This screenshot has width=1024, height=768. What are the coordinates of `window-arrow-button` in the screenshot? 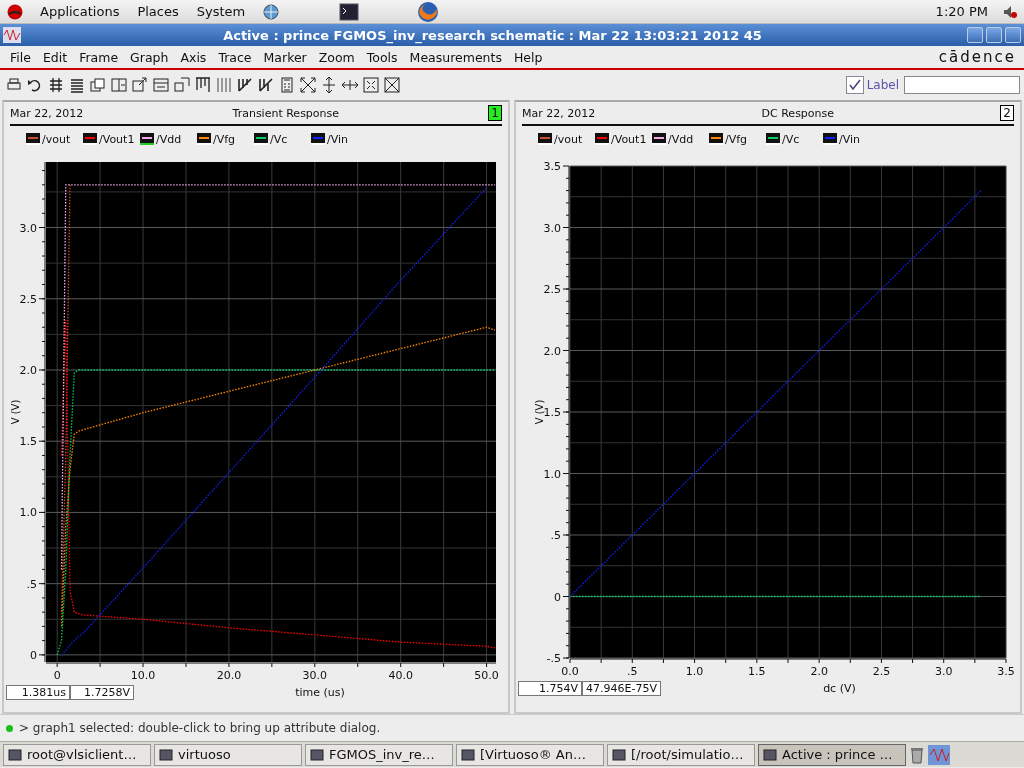 It's located at (140, 85).